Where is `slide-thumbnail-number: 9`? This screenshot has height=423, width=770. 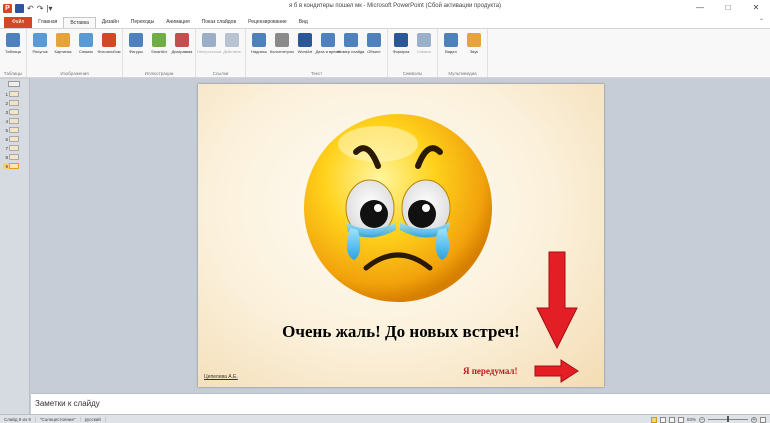
slide-thumbnail-number: 9 is located at coordinates (6, 166).